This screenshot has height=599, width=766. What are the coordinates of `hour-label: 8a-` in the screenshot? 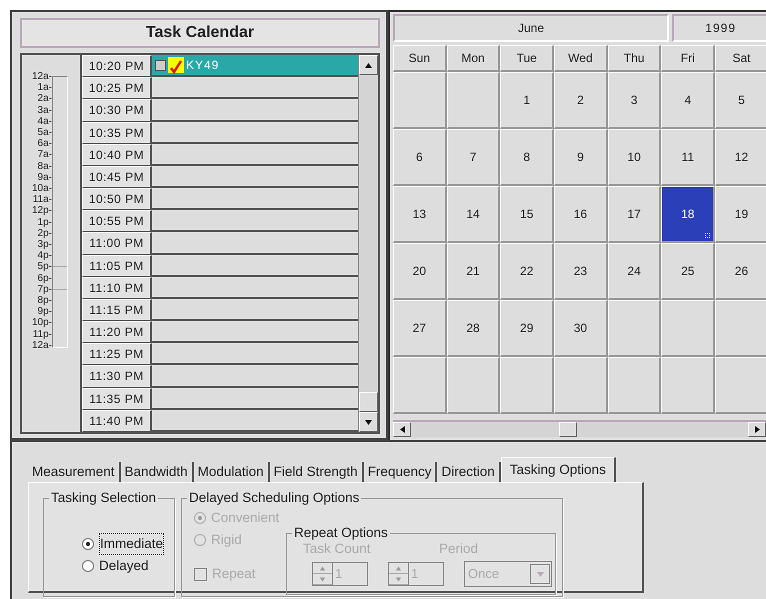 It's located at (45, 166).